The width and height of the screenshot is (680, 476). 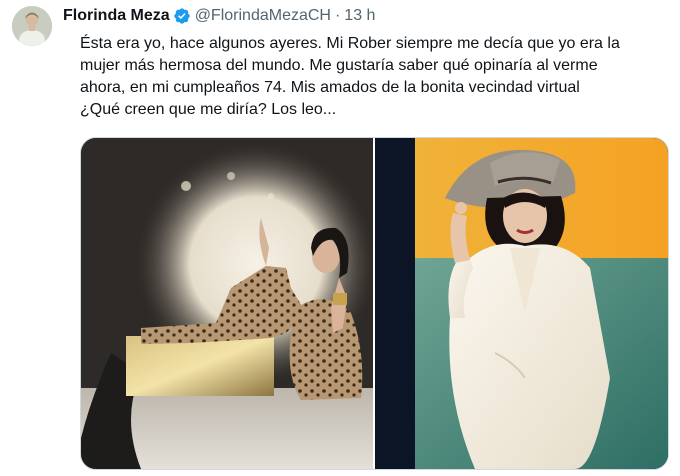 I want to click on avatar-photo, so click(x=32, y=26).